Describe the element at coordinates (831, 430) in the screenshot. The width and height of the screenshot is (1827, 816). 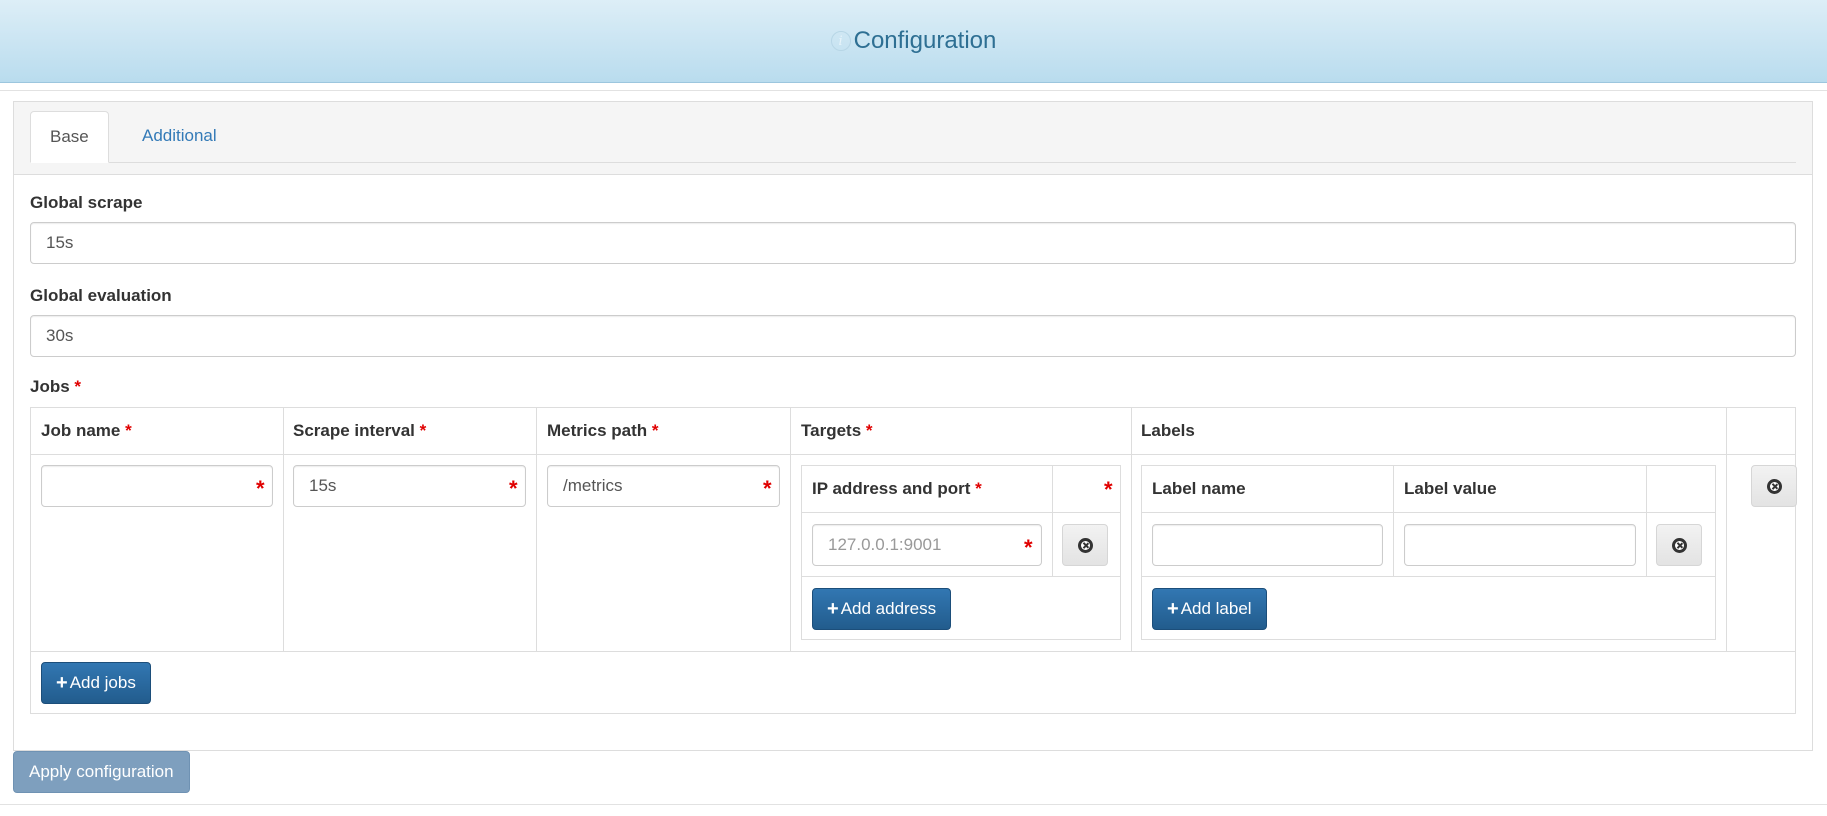
I see `targets-header-text: Targets` at that location.